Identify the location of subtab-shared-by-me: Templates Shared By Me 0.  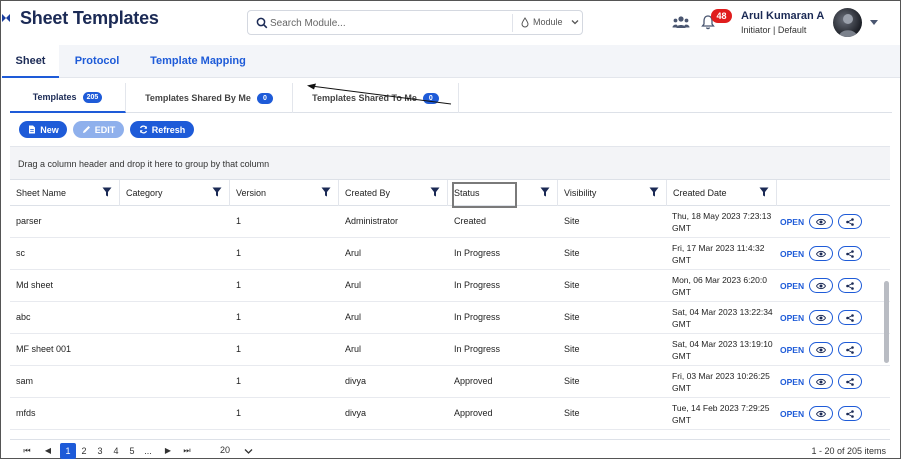
(209, 98).